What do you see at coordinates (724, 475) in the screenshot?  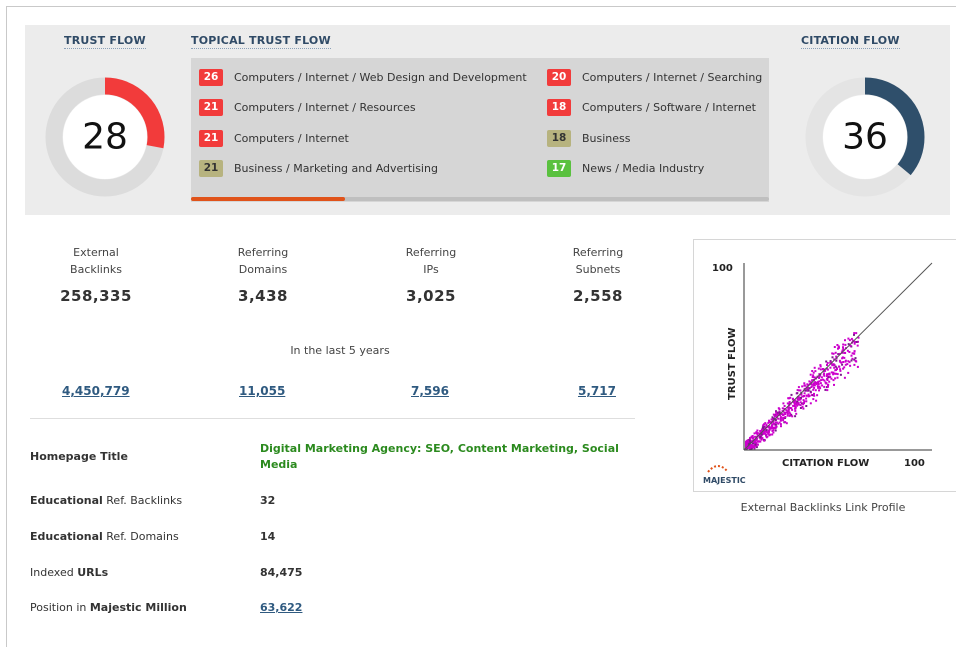 I see `majestic-logo: MAJESTIC` at bounding box center [724, 475].